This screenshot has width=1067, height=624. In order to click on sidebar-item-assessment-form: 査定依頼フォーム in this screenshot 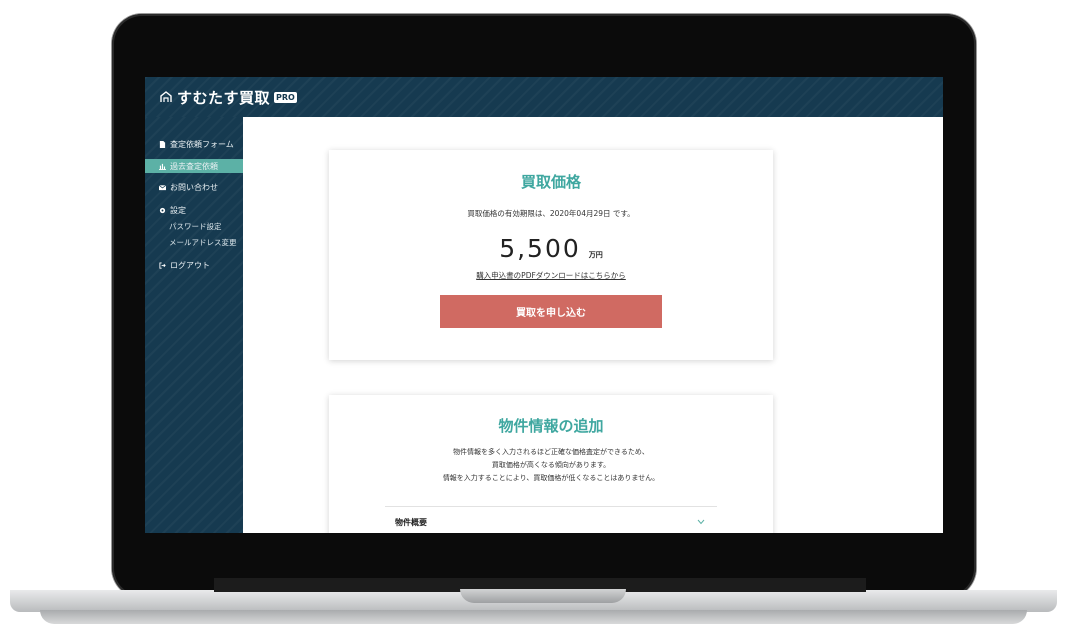, I will do `click(194, 144)`.